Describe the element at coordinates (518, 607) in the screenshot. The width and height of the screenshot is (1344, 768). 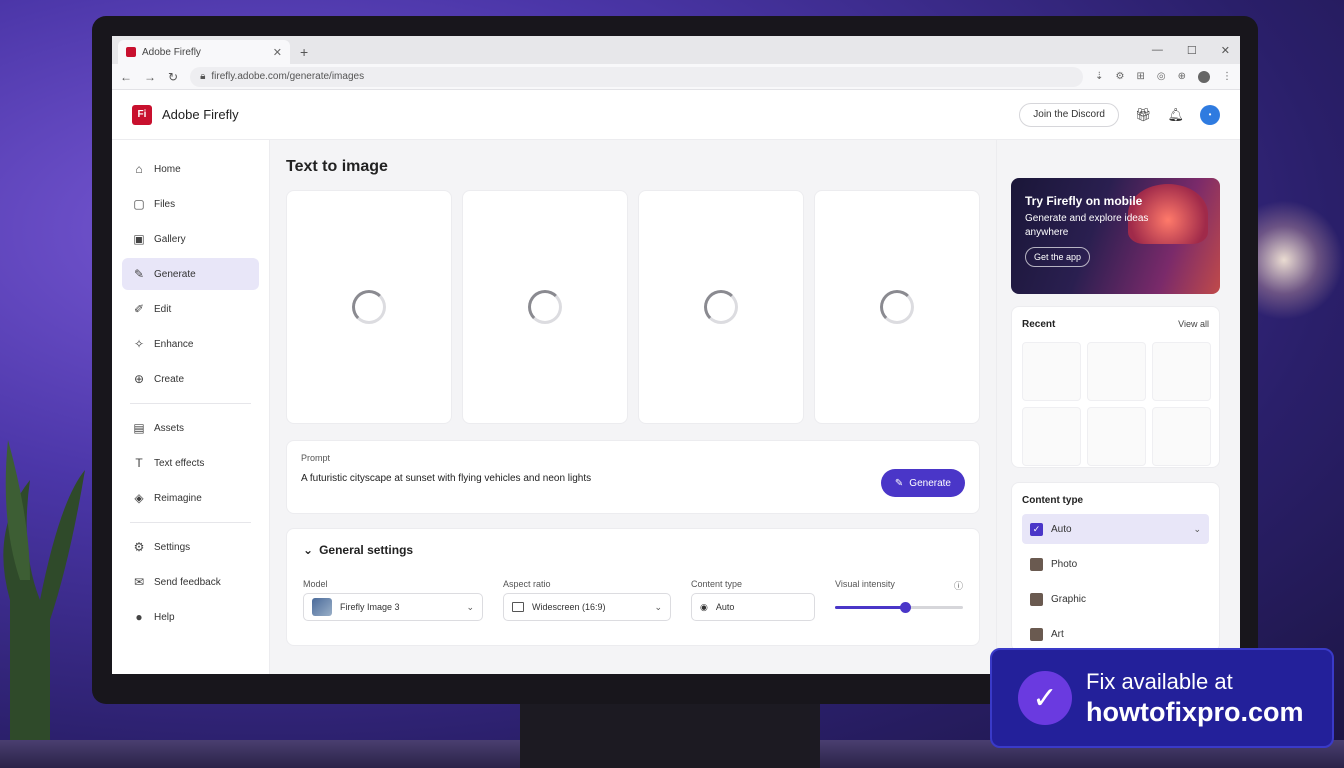
I see `aspect-ratio-icon` at that location.